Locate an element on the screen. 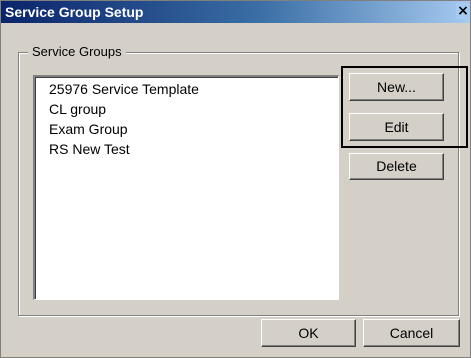 This screenshot has height=358, width=471. list-item: RS New Test is located at coordinates (89, 149).